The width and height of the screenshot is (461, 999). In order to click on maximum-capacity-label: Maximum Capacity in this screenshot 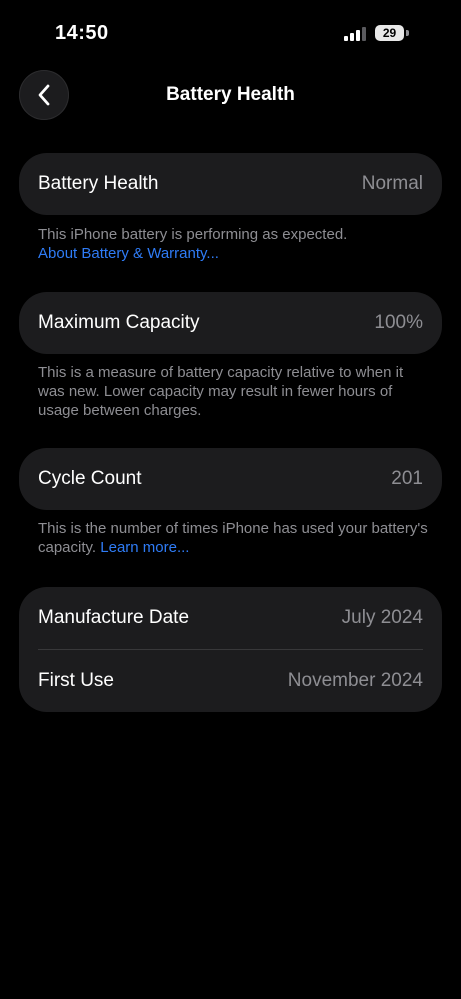, I will do `click(119, 322)`.